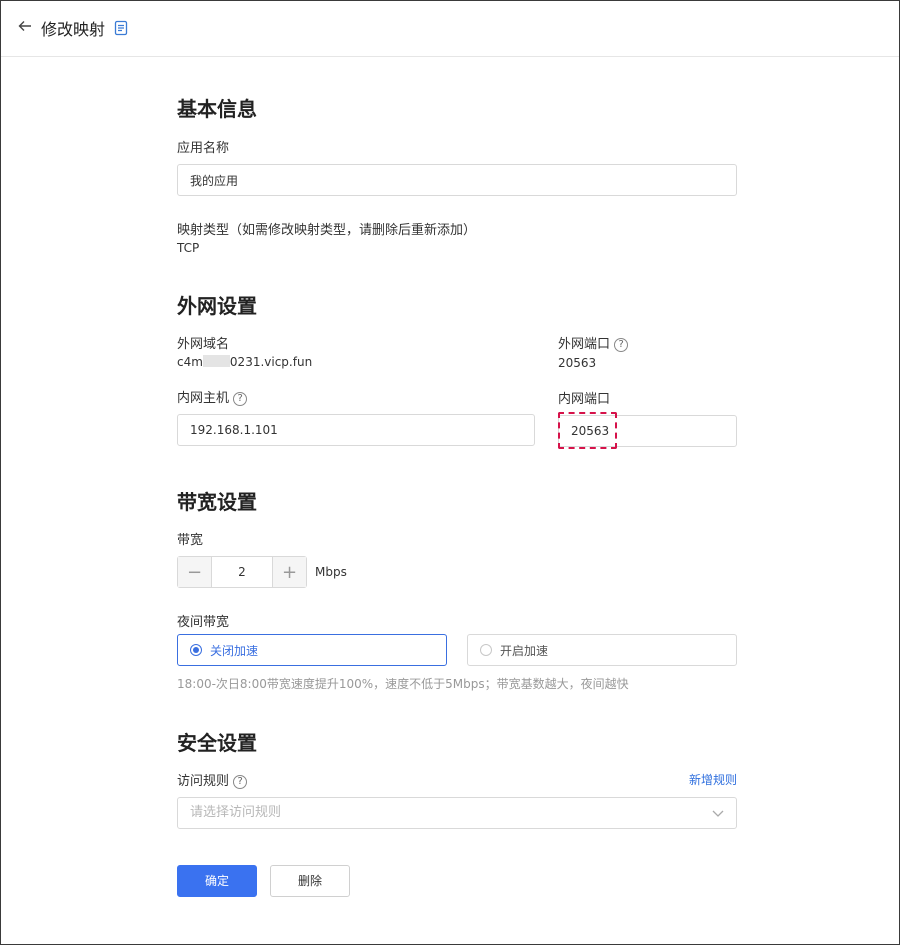 The image size is (900, 945). Describe the element at coordinates (584, 399) in the screenshot. I see `int-port-label: 内网端口` at that location.